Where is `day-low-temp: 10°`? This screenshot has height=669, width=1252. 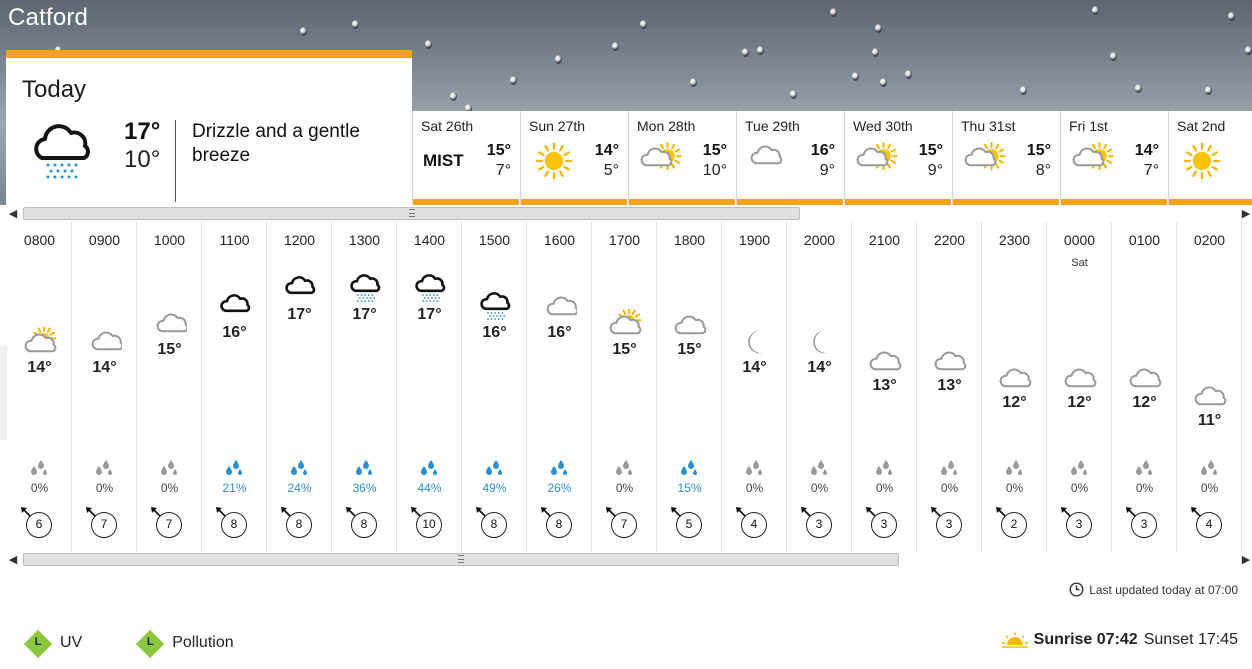
day-low-temp: 10° is located at coordinates (714, 170).